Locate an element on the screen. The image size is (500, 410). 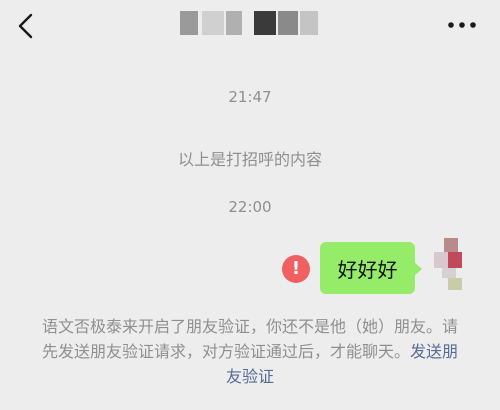
error-icon: ! is located at coordinates (296, 269).